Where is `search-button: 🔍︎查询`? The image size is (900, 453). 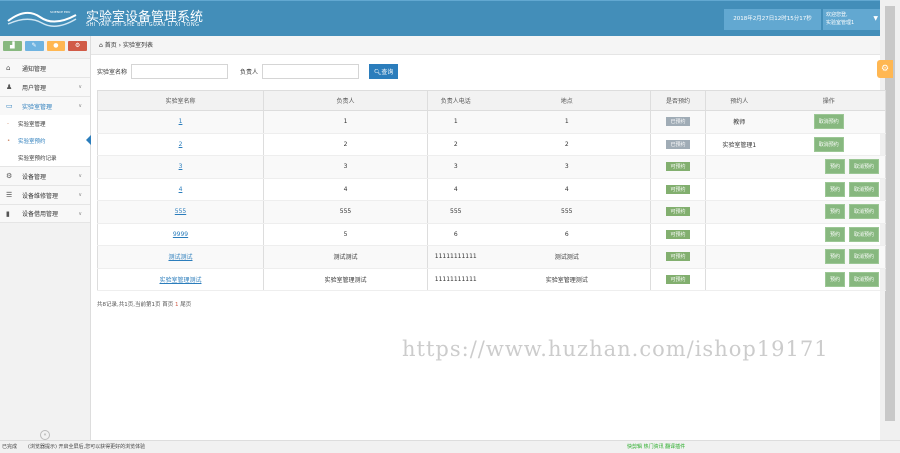
search-button: 🔍︎查询 is located at coordinates (384, 71).